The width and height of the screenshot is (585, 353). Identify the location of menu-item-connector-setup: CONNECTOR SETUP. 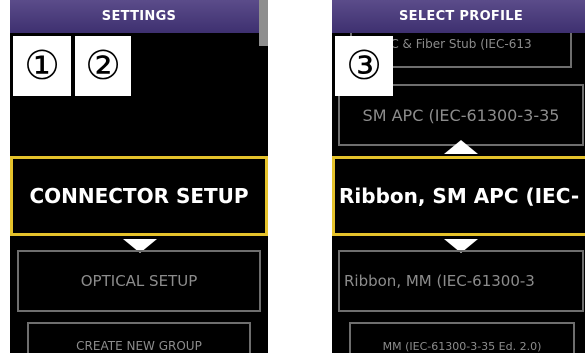
(139, 196).